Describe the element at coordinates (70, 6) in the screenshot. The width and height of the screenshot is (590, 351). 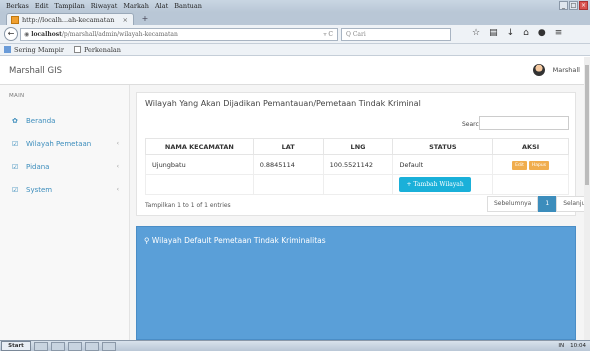
I see `menu-tampilan: Tampilan` at that location.